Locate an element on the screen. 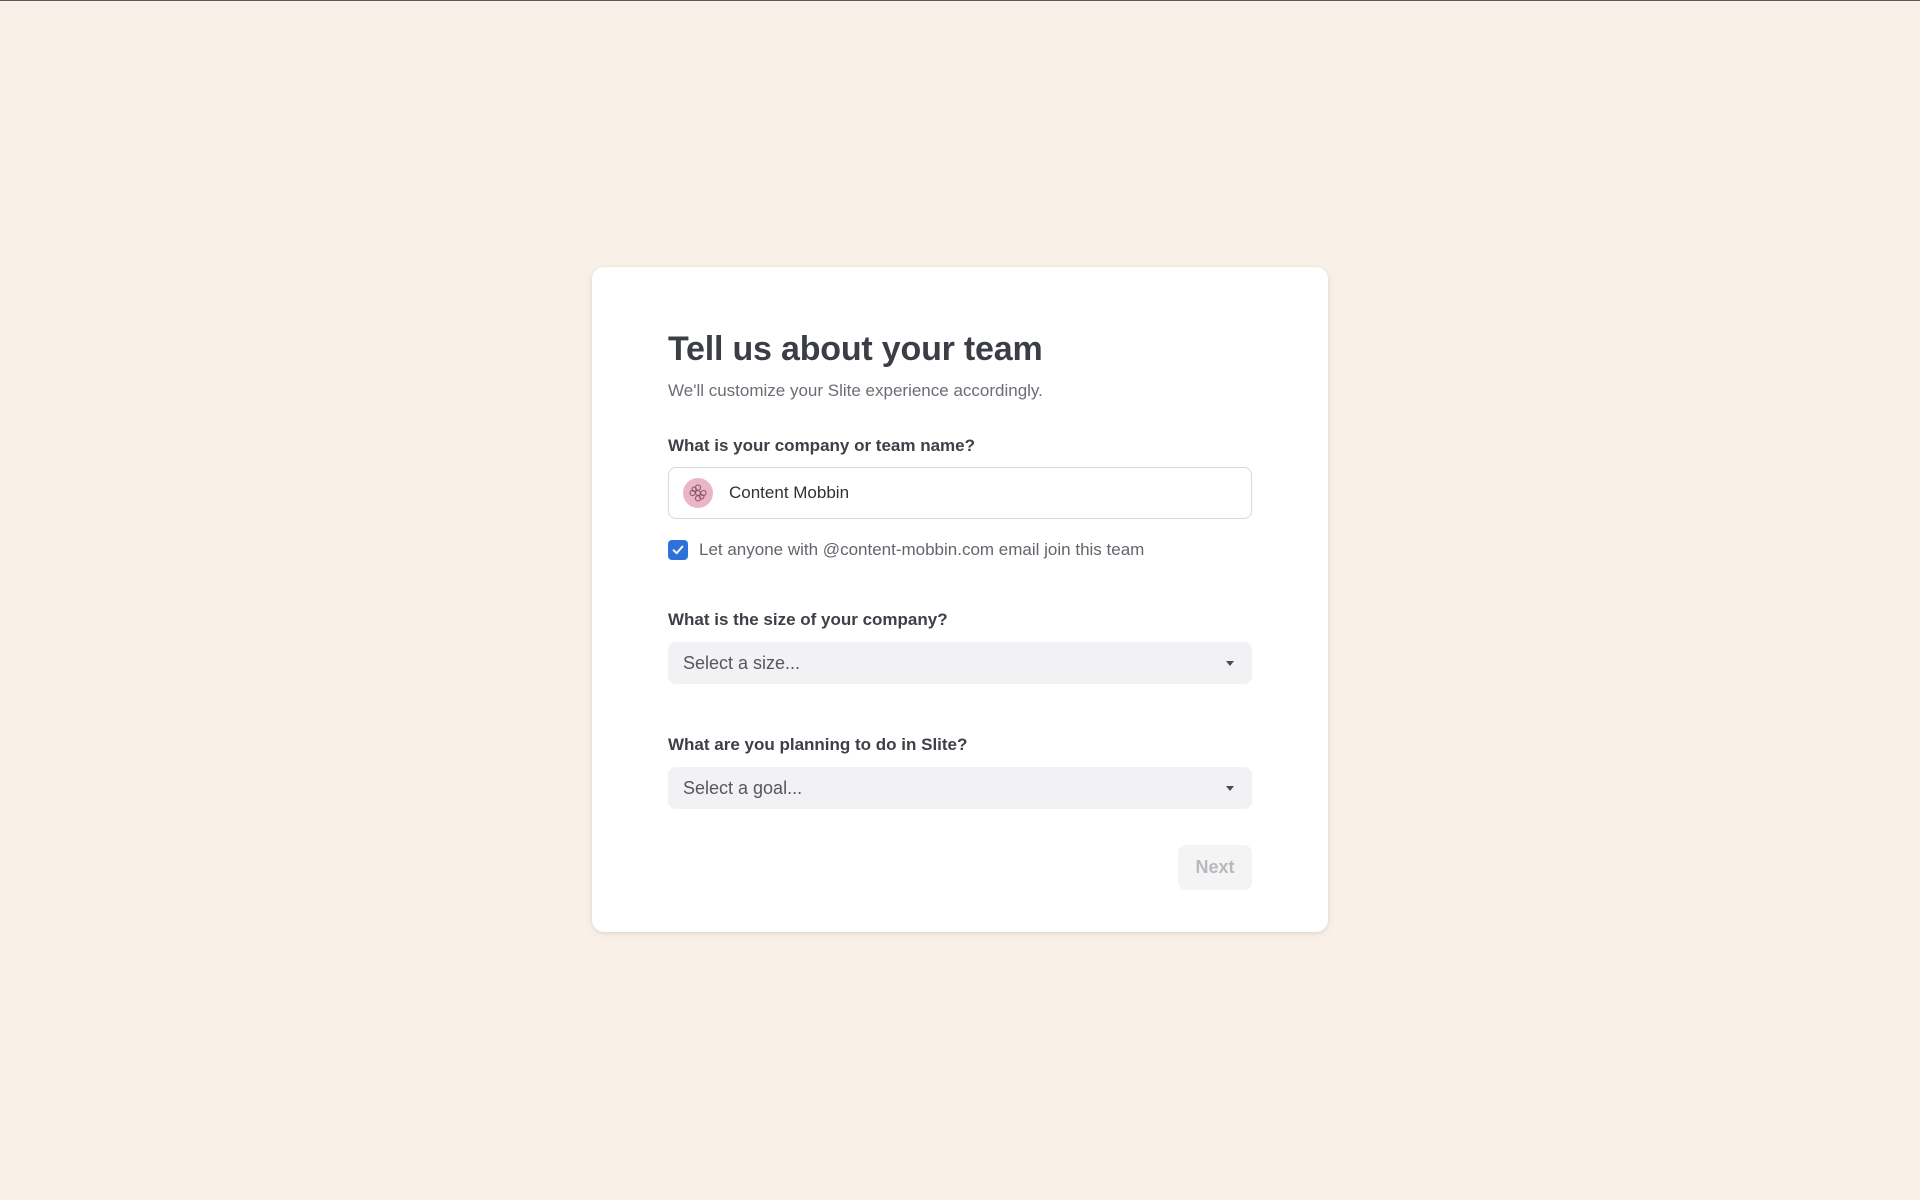 This screenshot has width=1920, height=1200. team-name-label: What is your company or team name? is located at coordinates (822, 445).